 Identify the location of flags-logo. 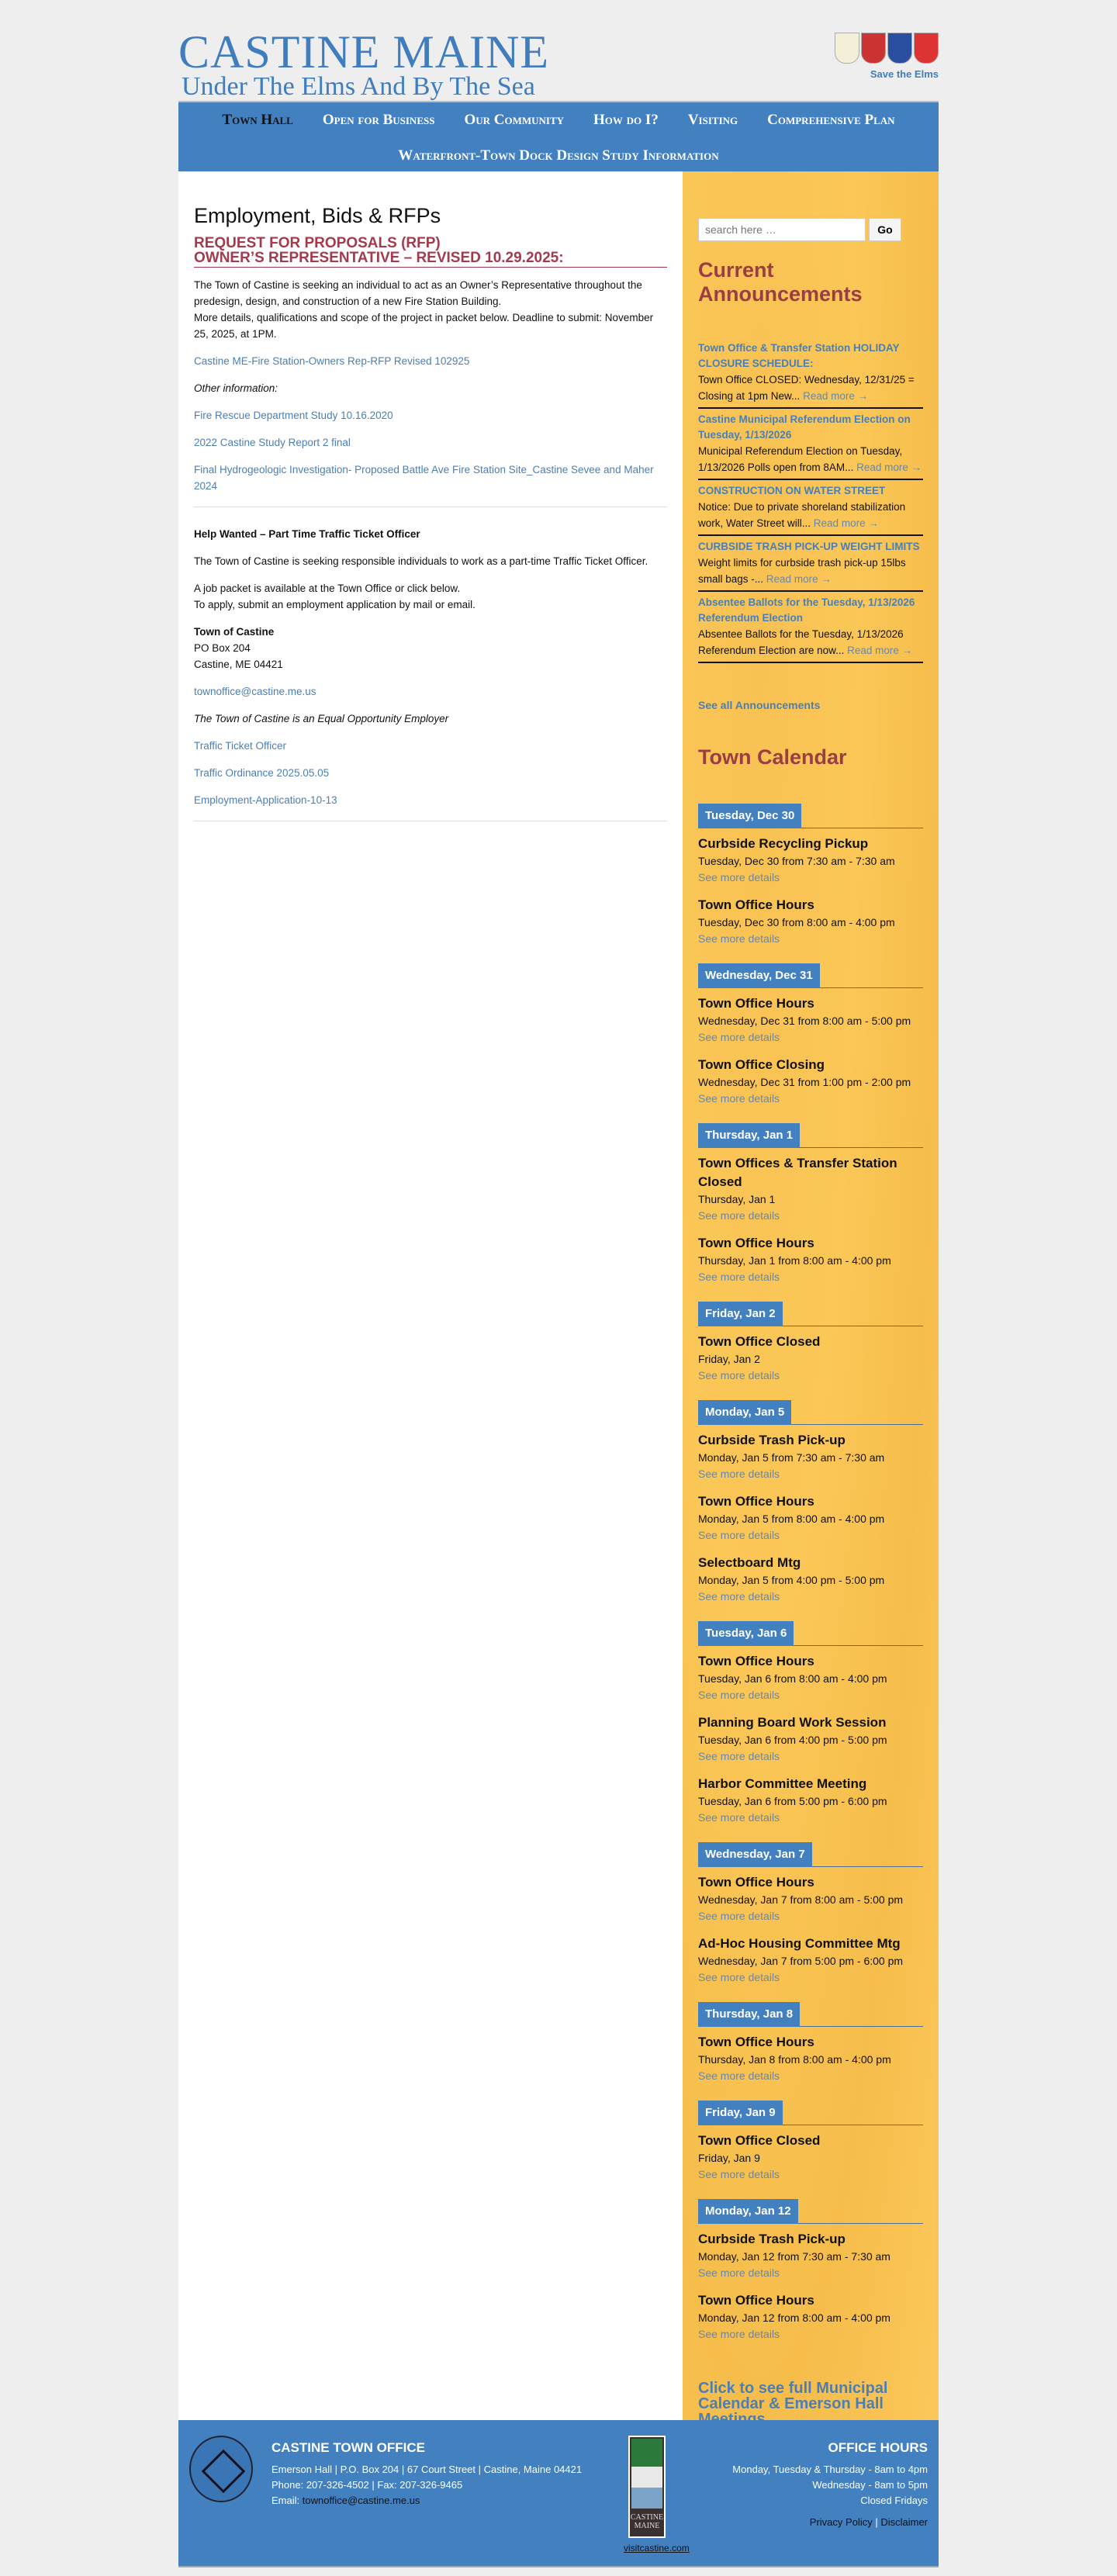
(887, 48).